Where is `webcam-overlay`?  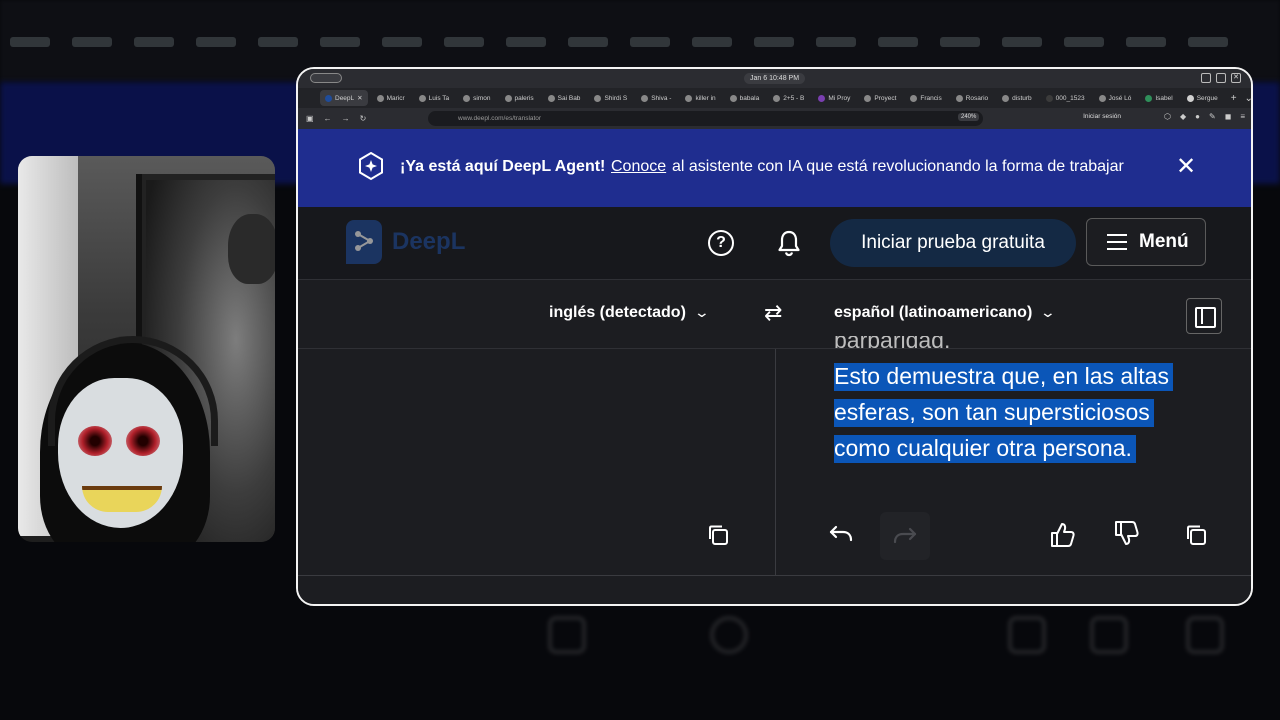 webcam-overlay is located at coordinates (146, 349).